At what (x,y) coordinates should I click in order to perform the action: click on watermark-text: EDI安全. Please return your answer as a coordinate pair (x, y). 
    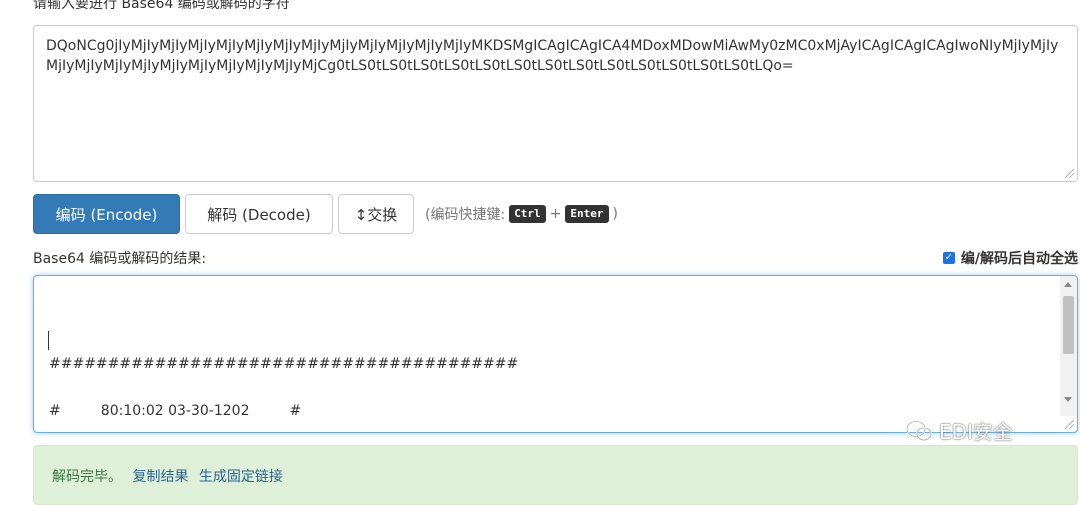
    Looking at the image, I should click on (976, 432).